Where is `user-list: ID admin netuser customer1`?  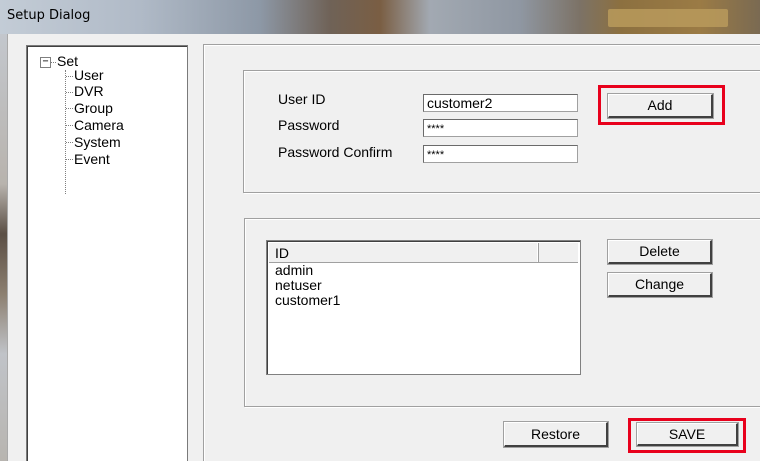 user-list: ID admin netuser customer1 is located at coordinates (423, 307).